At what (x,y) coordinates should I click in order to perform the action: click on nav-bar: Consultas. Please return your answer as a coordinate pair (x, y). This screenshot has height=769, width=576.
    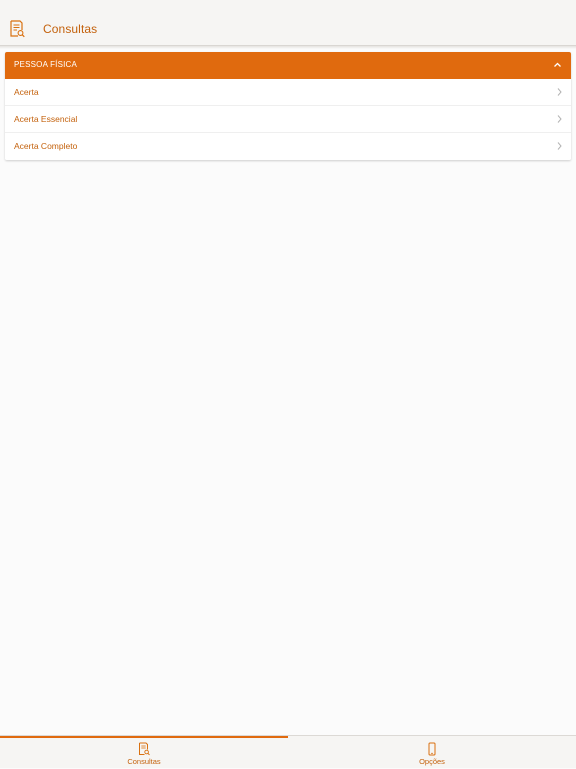
    Looking at the image, I should click on (288, 28).